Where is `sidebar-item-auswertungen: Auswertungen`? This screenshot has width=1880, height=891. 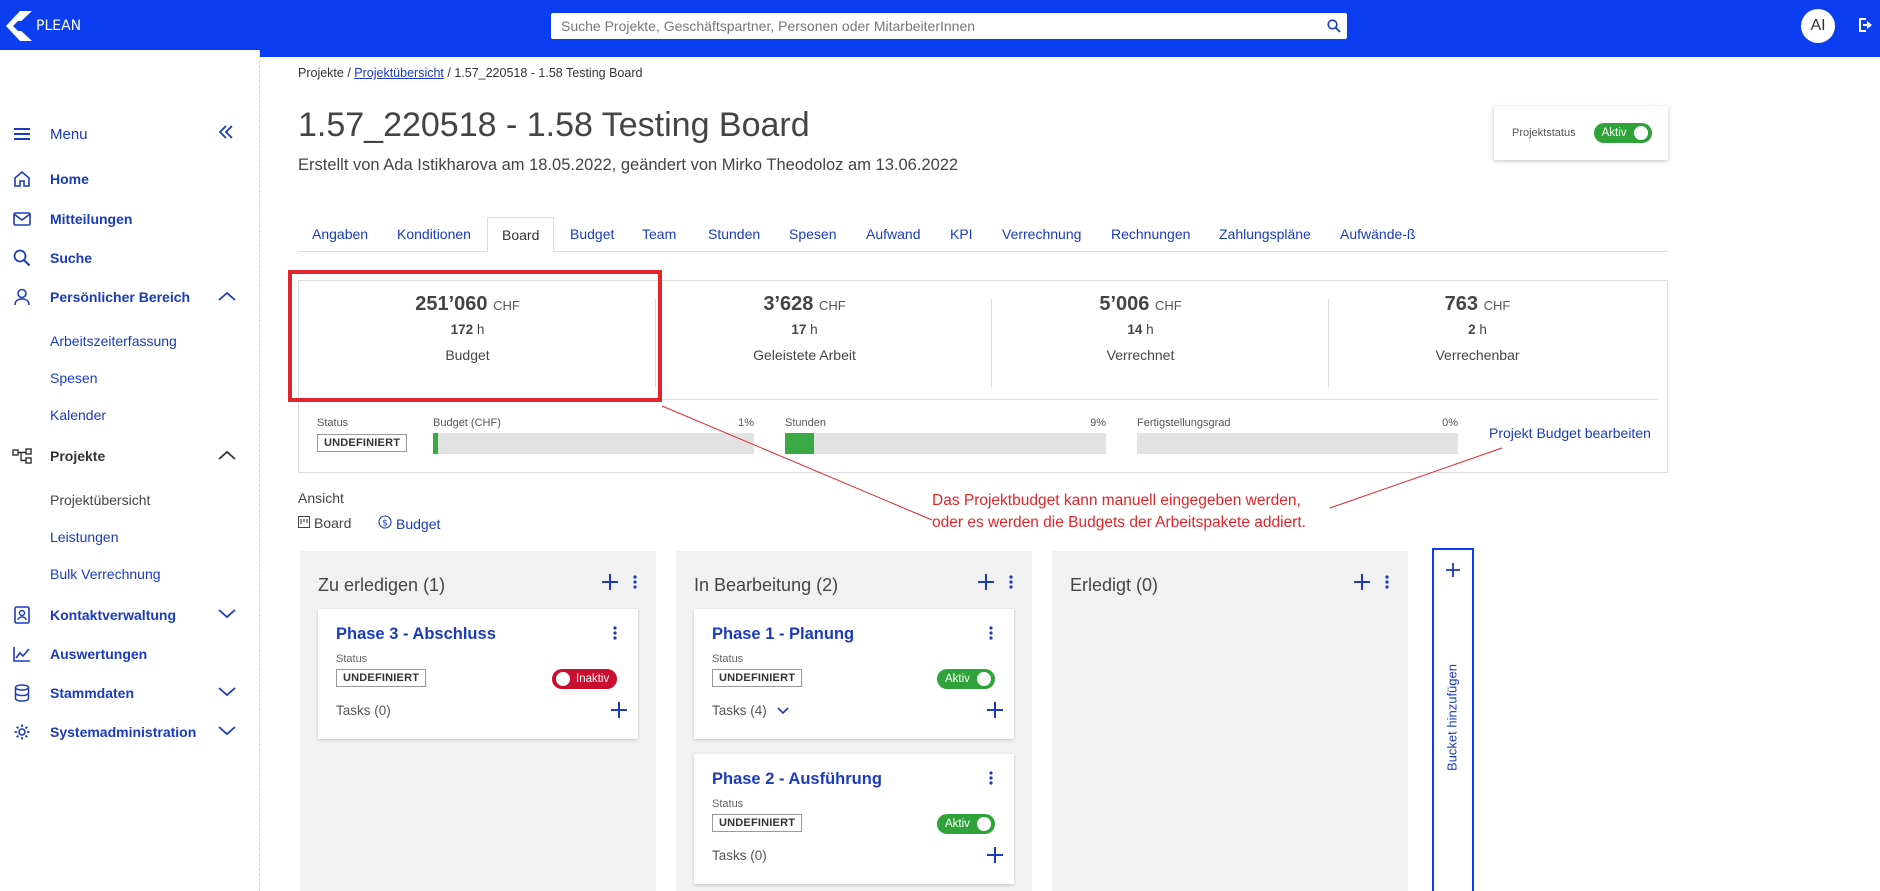 sidebar-item-auswertungen: Auswertungen is located at coordinates (129, 654).